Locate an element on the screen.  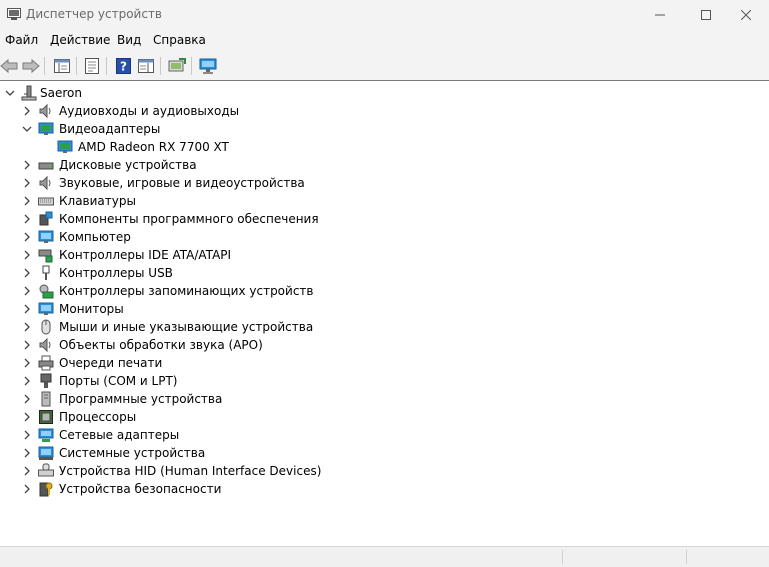
tree-item-hid: Устройства HID (Human Interface Devices) is located at coordinates (384, 471).